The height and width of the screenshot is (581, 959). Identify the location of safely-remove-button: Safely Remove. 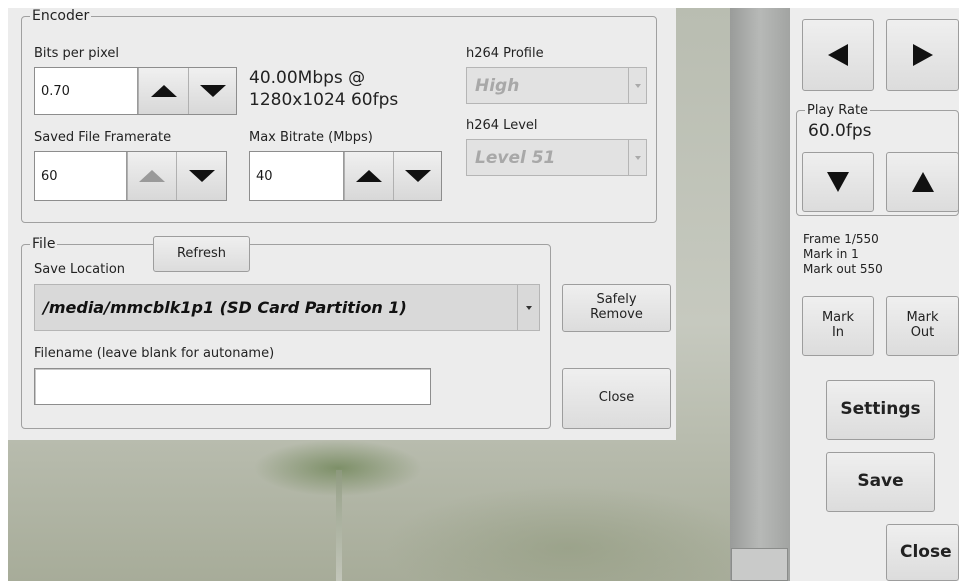
(616, 308).